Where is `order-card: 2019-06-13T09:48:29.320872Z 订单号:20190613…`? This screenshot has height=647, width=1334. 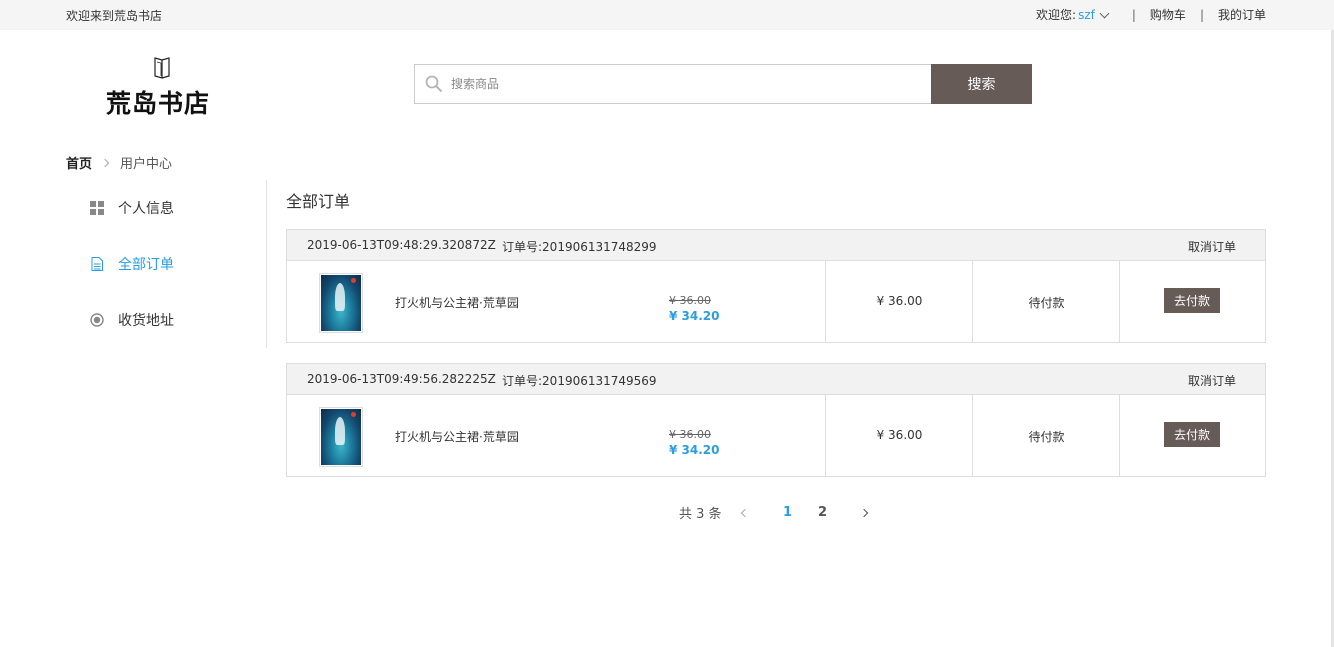
order-card: 2019-06-13T09:48:29.320872Z 订单号:20190613… is located at coordinates (776, 286).